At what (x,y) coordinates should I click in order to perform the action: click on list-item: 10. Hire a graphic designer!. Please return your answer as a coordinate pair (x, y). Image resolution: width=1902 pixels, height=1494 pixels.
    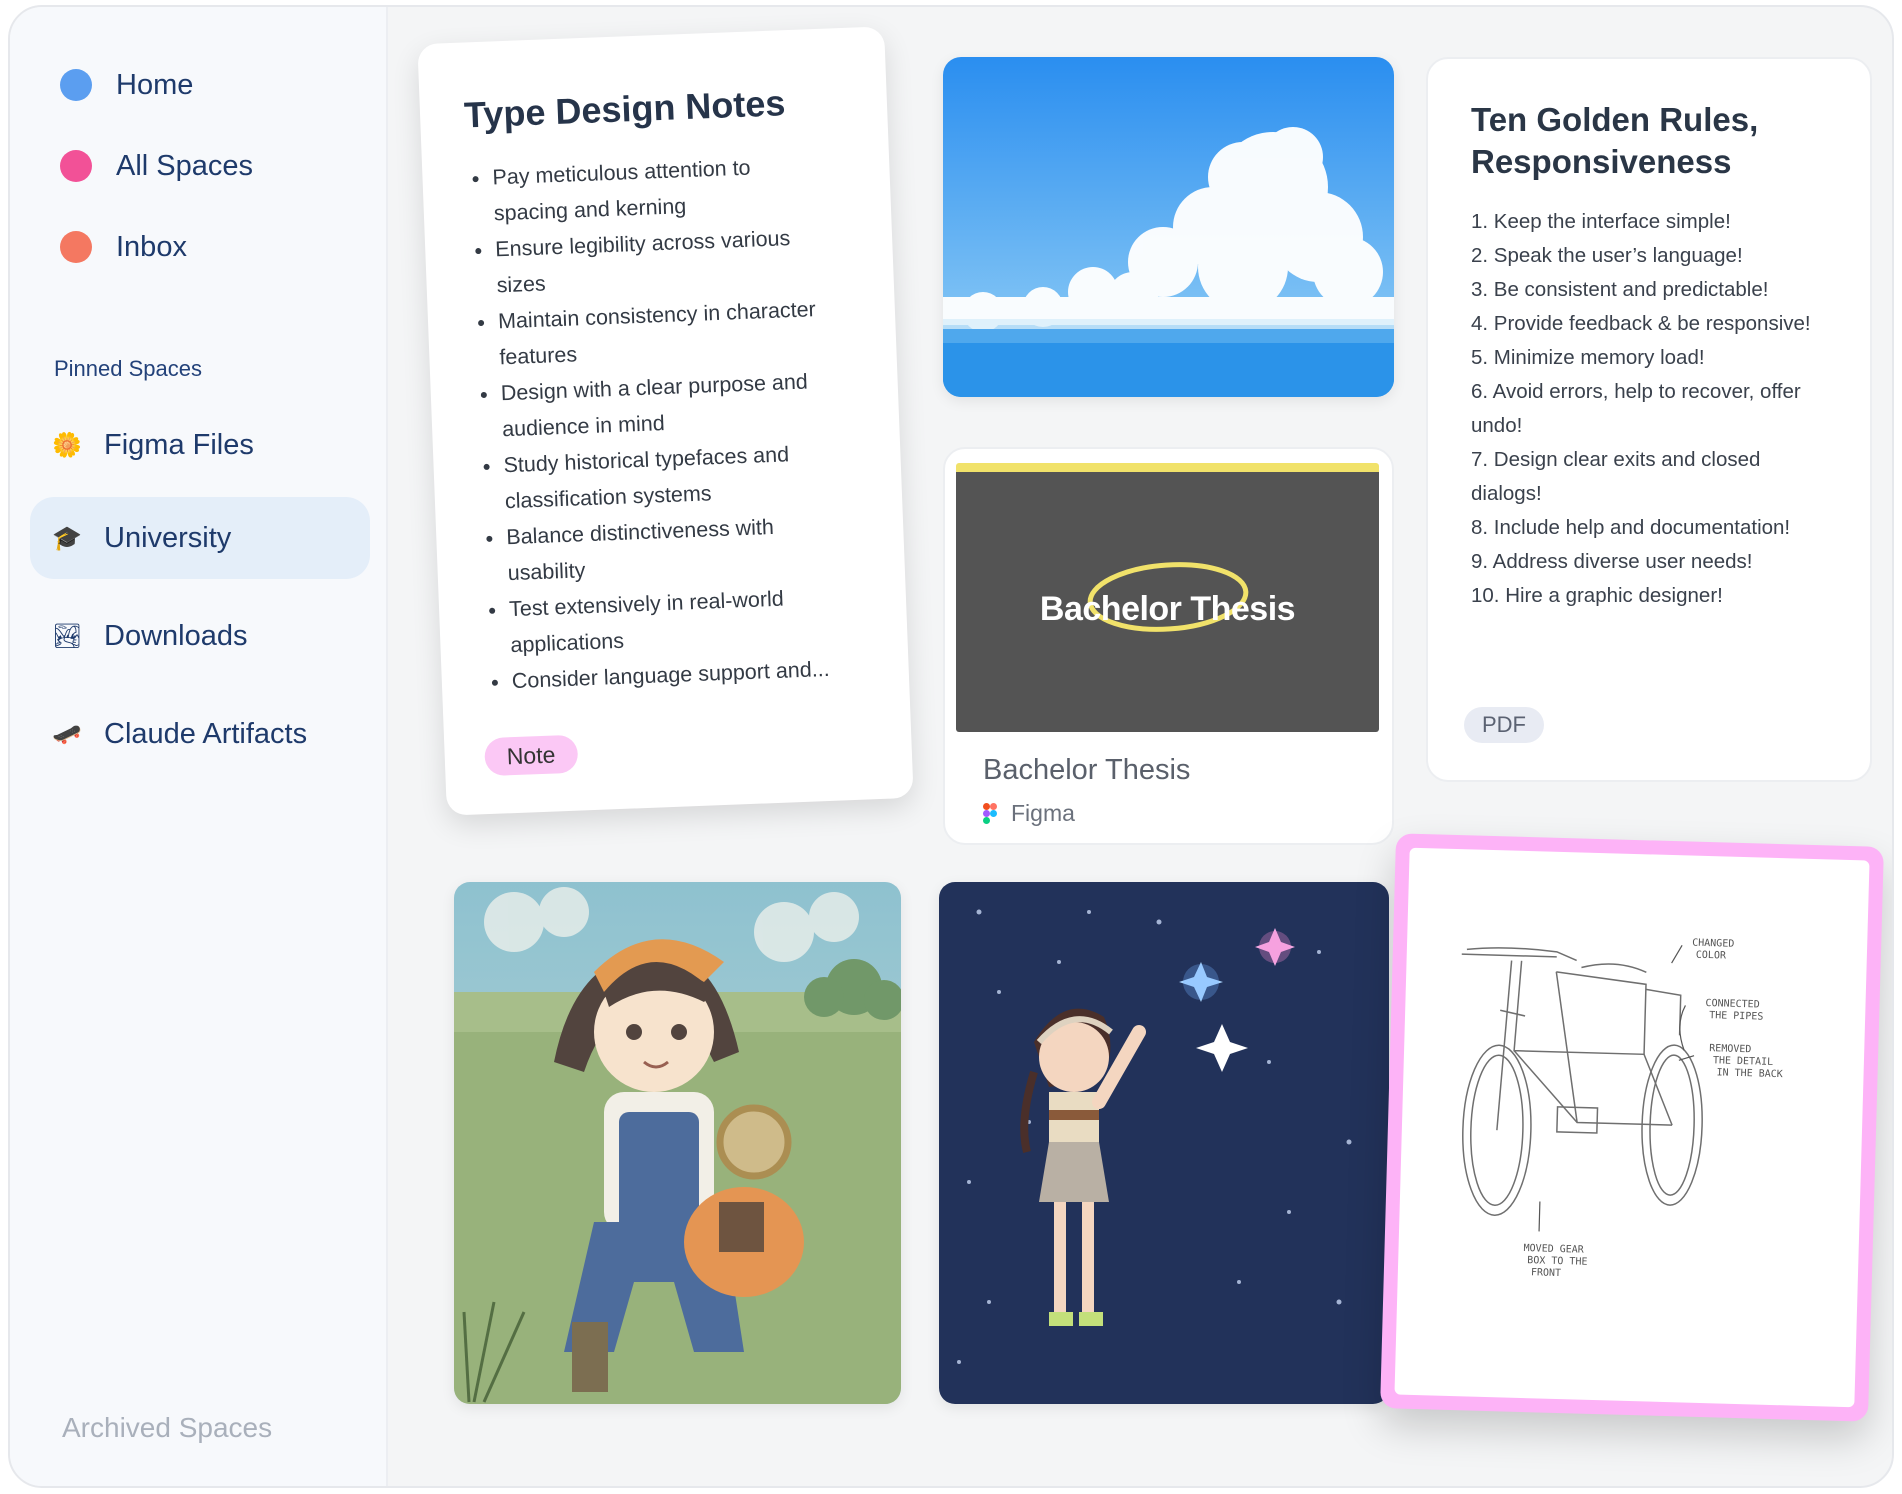
    Looking at the image, I should click on (1597, 595).